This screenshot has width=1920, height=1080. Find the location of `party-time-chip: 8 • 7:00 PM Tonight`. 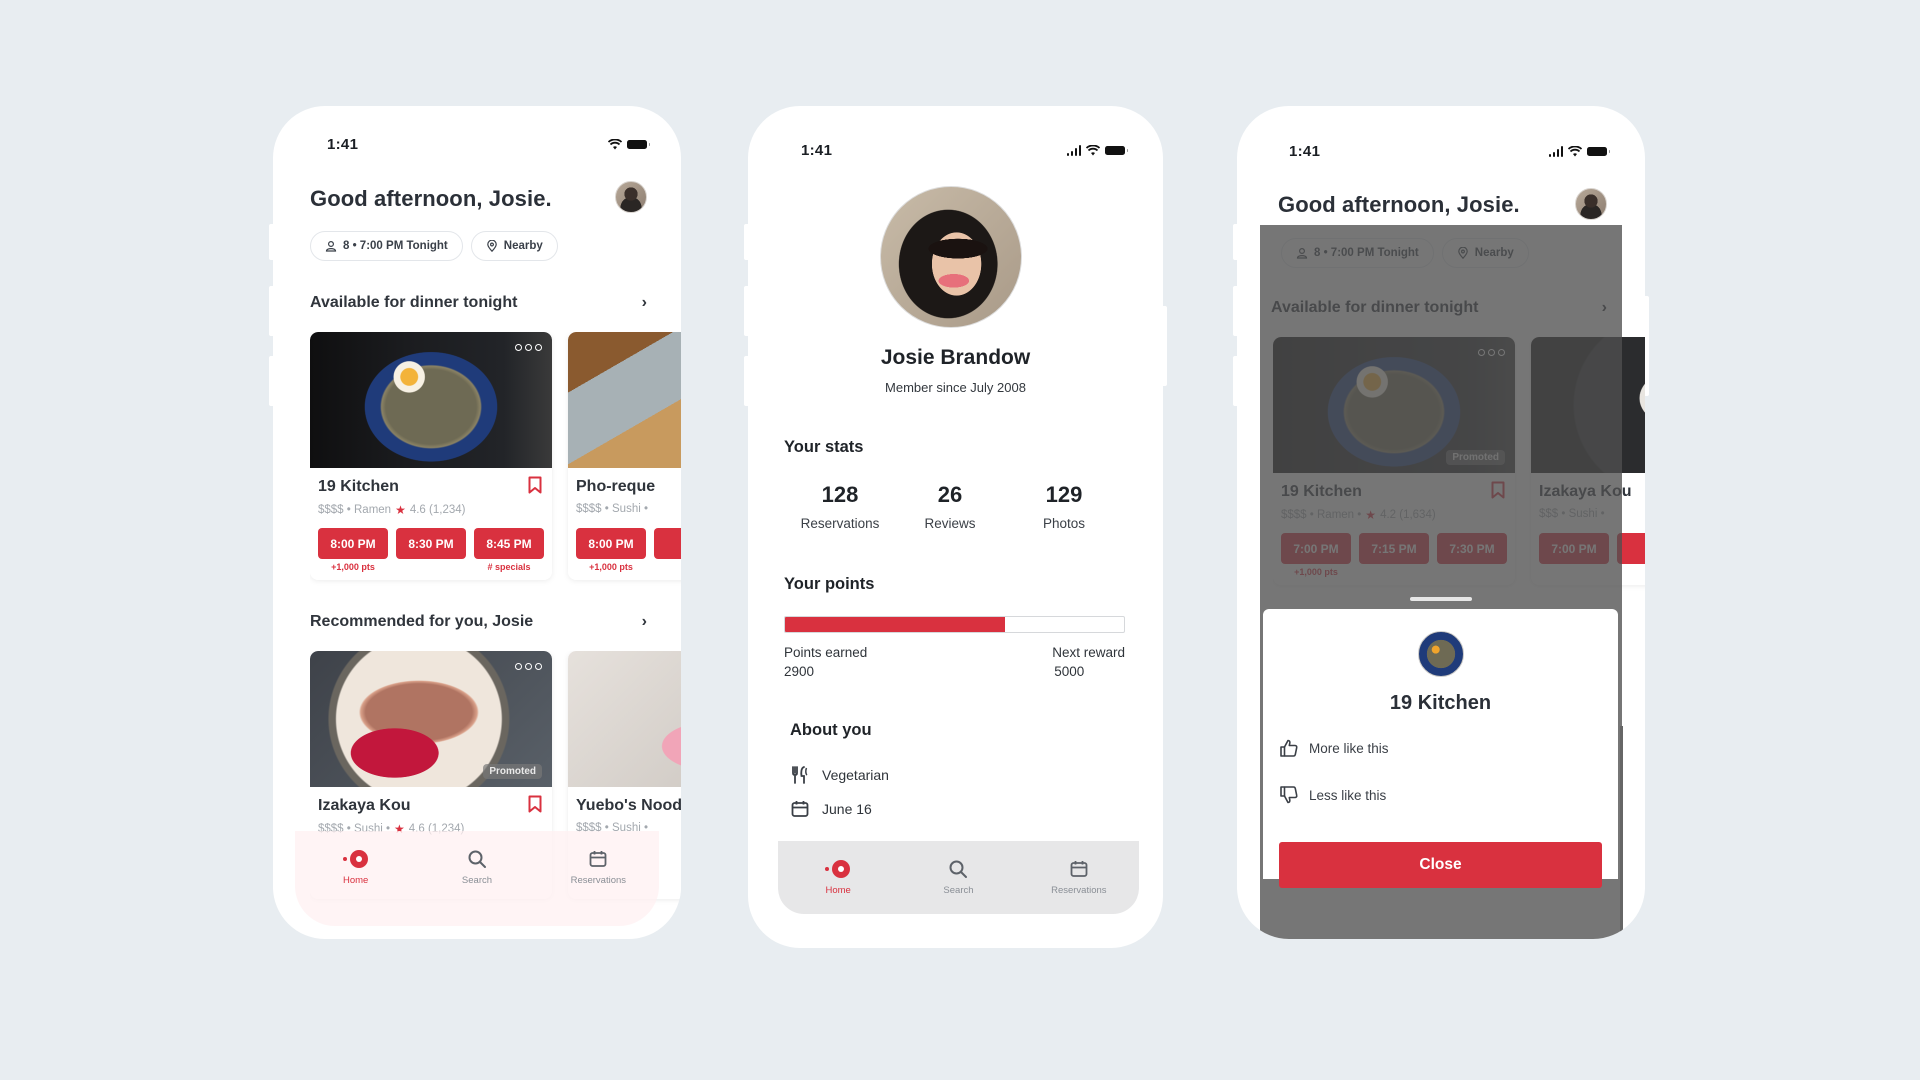

party-time-chip: 8 • 7:00 PM Tonight is located at coordinates (386, 246).